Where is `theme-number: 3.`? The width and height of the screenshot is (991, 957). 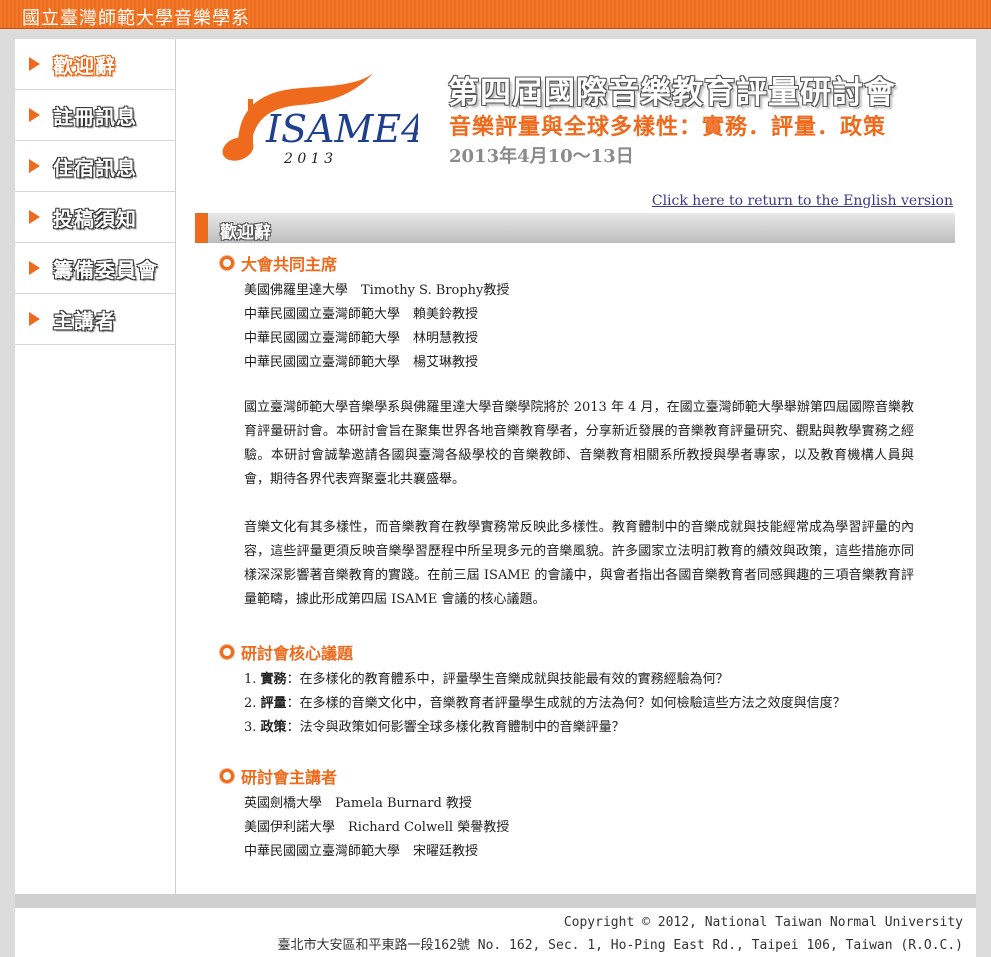 theme-number: 3. is located at coordinates (250, 727).